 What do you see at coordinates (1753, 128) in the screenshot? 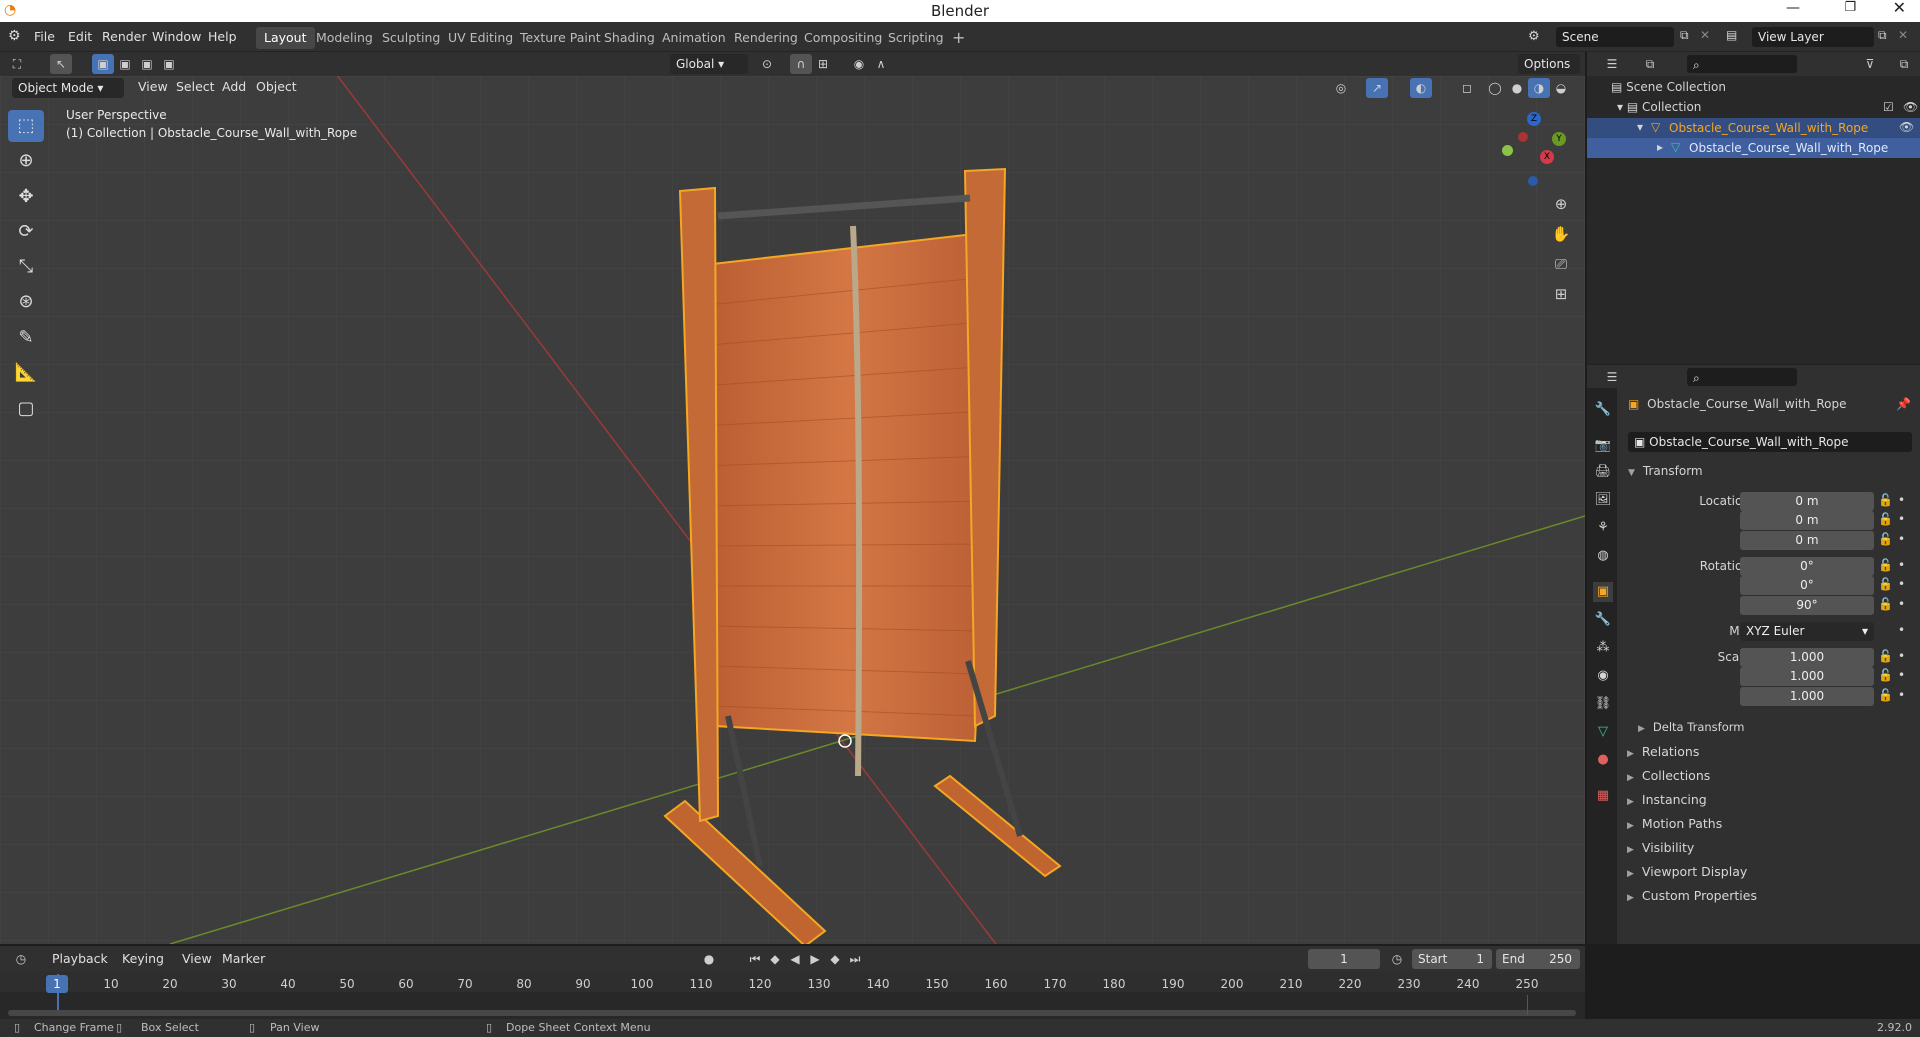
I see `outliner-row-object: ▾ ▽ Obstacle_Course_Wall_with_Rope 👁` at bounding box center [1753, 128].